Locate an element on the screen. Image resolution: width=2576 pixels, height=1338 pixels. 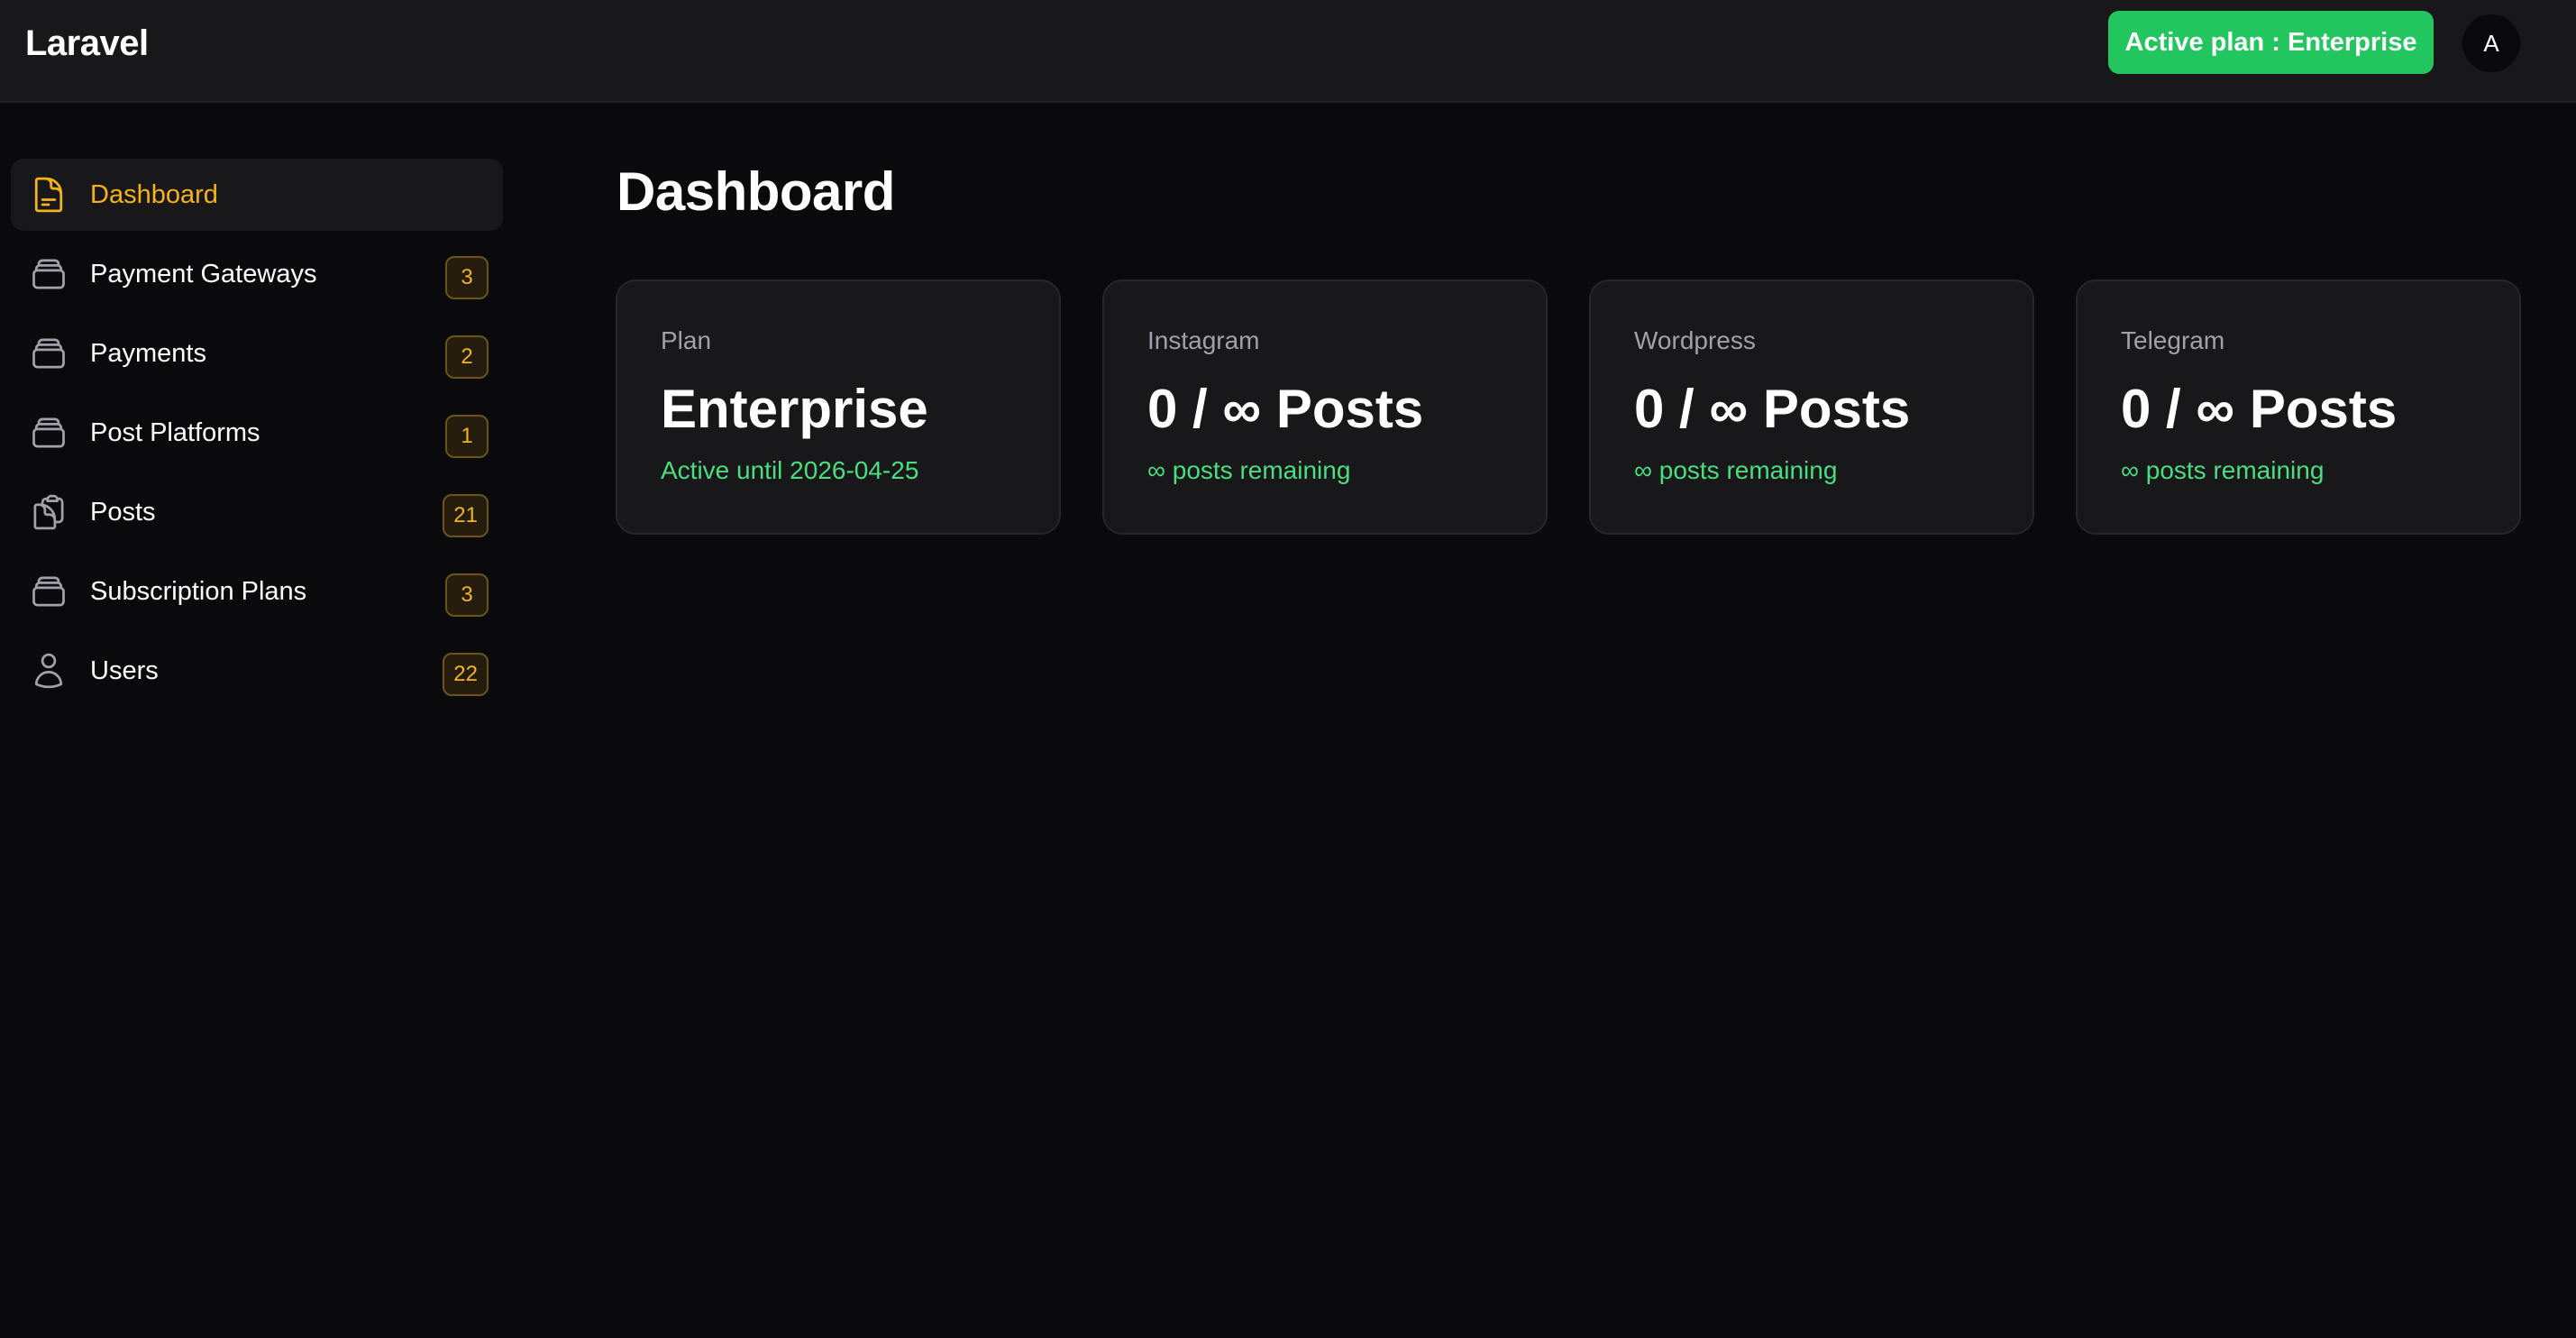
card-label: Plan is located at coordinates (686, 340).